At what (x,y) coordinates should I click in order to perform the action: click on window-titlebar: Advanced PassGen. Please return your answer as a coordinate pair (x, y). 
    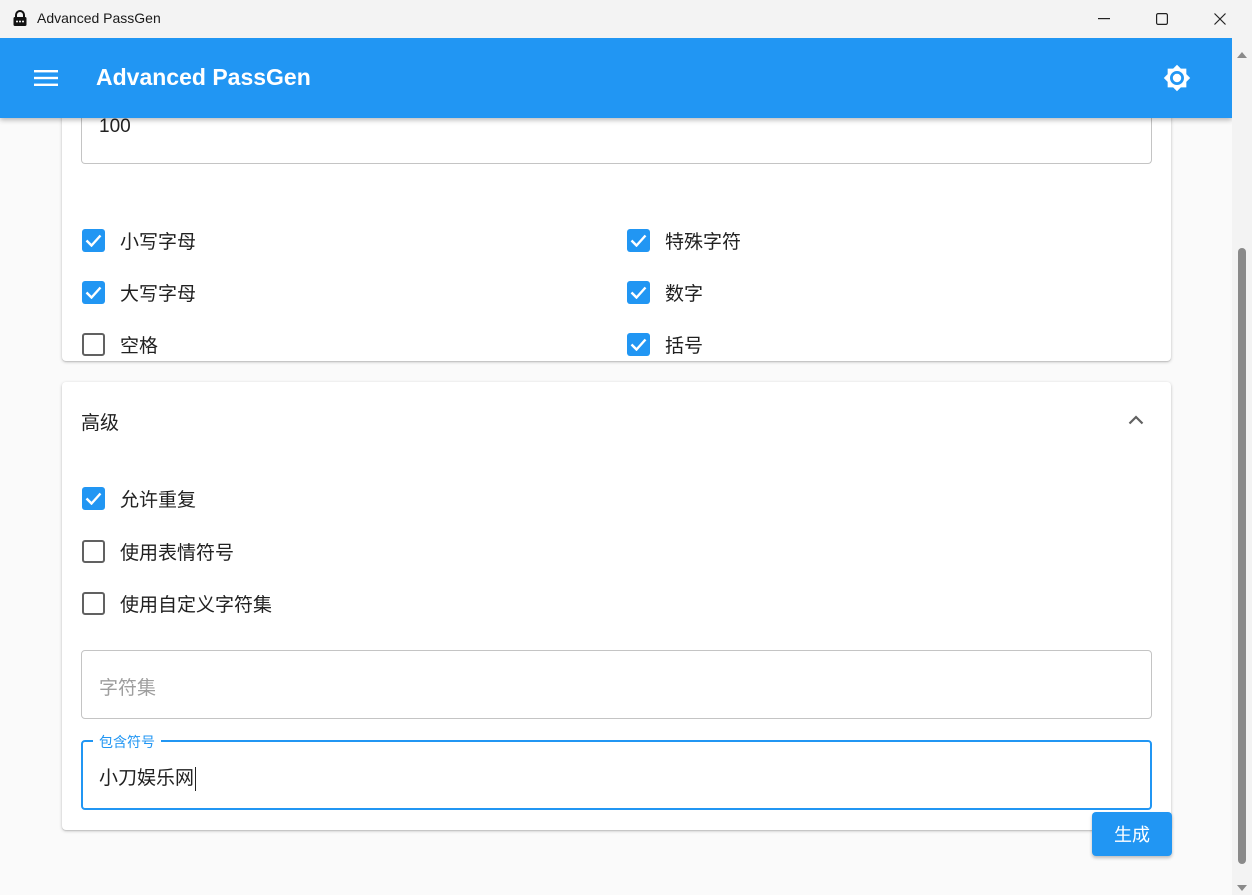
    Looking at the image, I should click on (626, 19).